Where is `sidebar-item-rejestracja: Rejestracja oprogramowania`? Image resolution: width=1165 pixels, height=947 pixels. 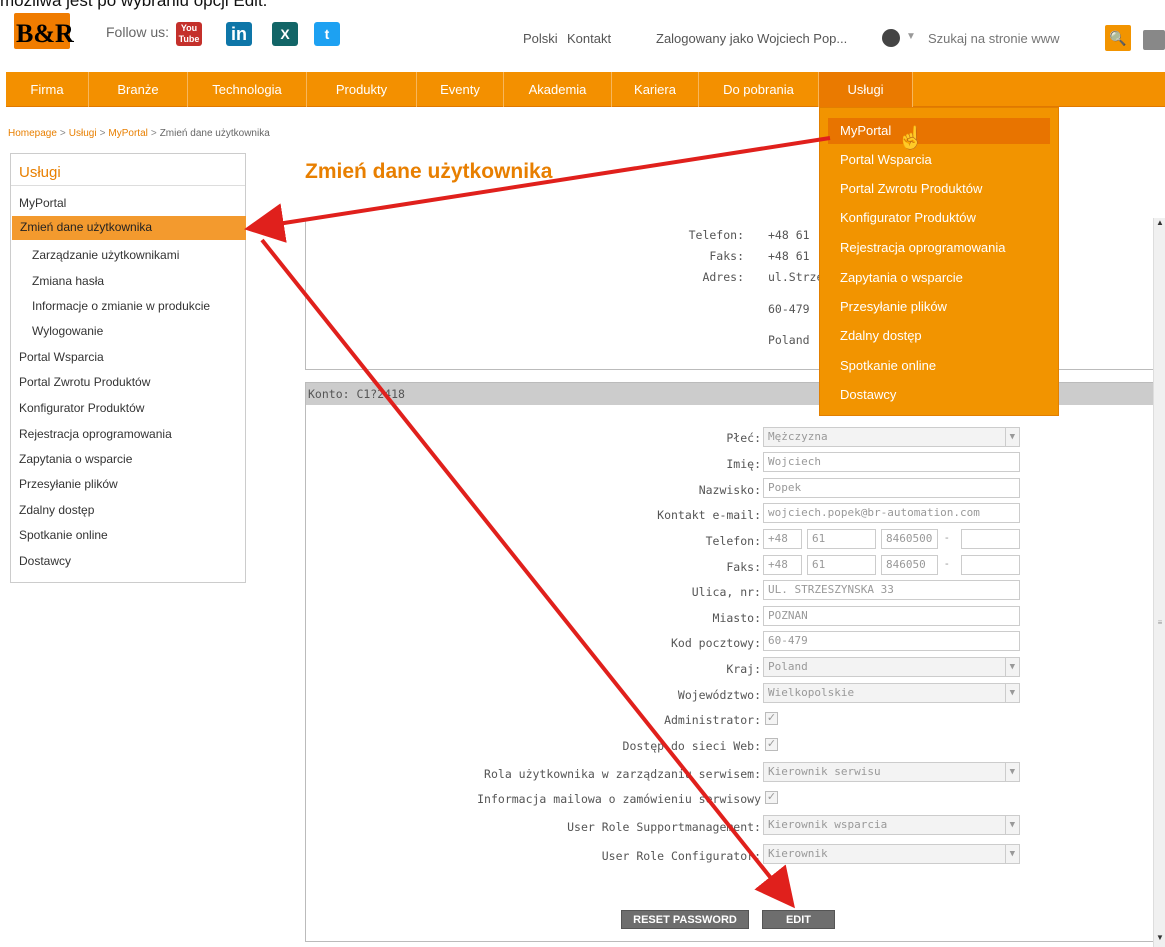
sidebar-item-rejestracja: Rejestracja oprogramowania is located at coordinates (95, 434).